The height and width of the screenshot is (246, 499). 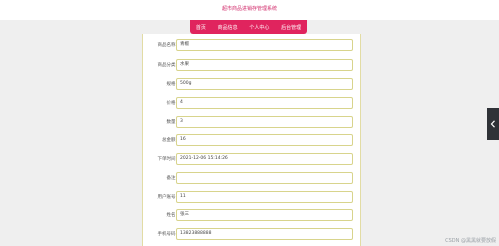 What do you see at coordinates (264, 140) in the screenshot?
I see `total-input: 16` at bounding box center [264, 140].